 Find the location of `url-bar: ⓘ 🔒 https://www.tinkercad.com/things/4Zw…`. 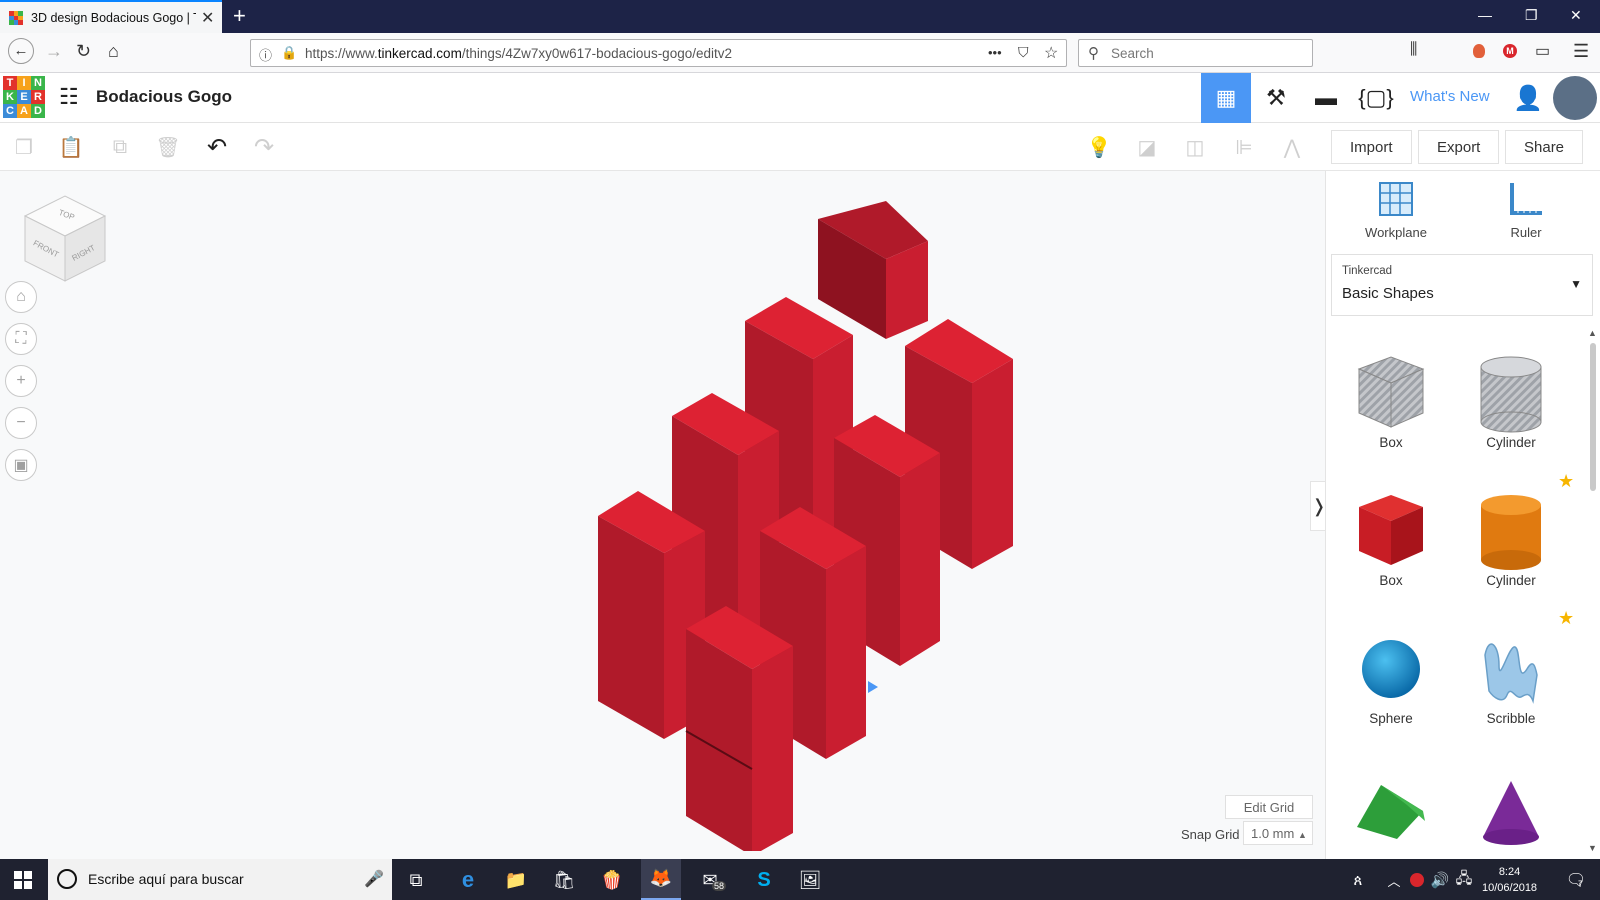

url-bar: ⓘ 🔒 https://www.tinkercad.com/things/4Zw… is located at coordinates (658, 53).